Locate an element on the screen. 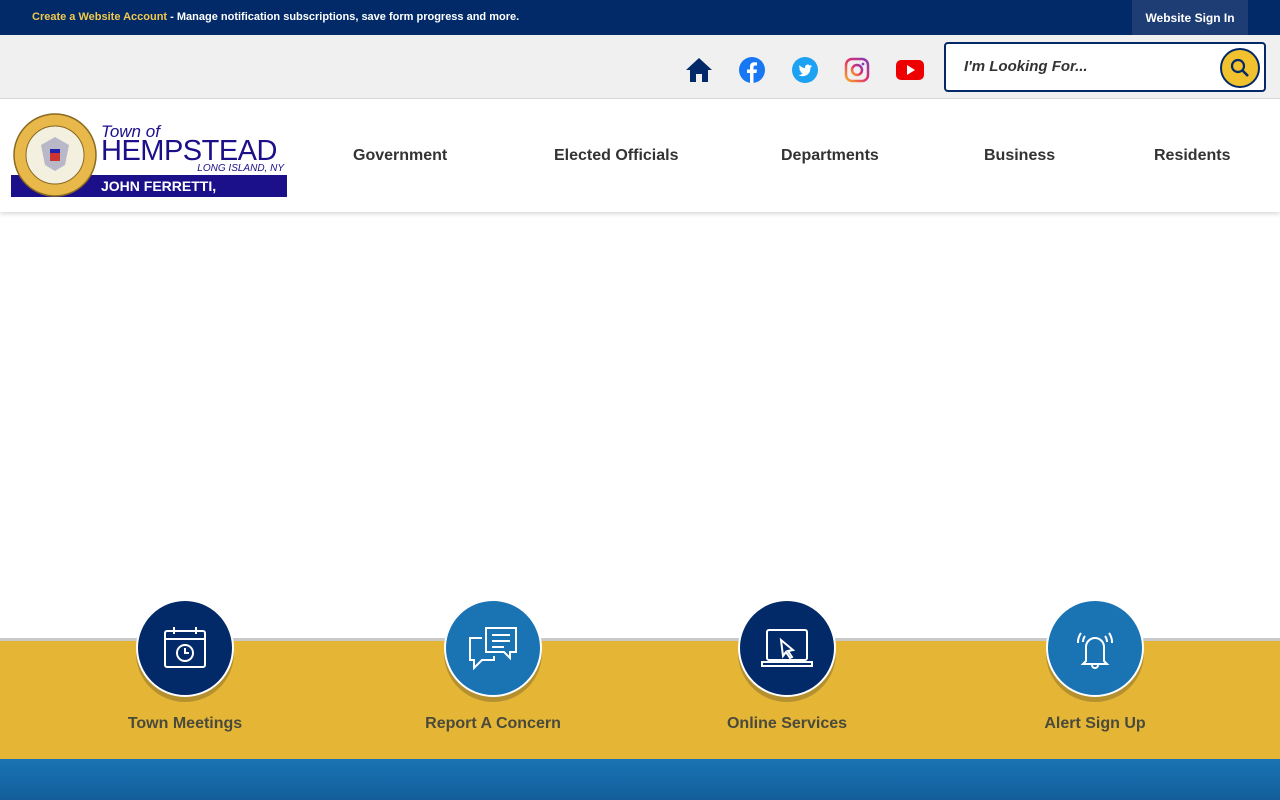 The height and width of the screenshot is (800, 1280). nav-government: Government is located at coordinates (400, 156).